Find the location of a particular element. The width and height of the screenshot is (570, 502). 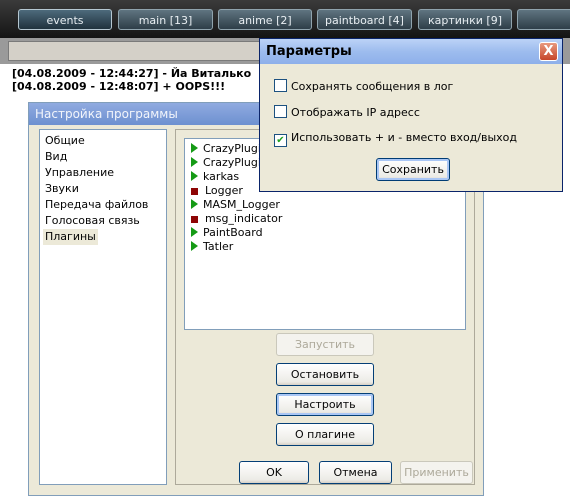

tab-main: main [13] is located at coordinates (165, 19).